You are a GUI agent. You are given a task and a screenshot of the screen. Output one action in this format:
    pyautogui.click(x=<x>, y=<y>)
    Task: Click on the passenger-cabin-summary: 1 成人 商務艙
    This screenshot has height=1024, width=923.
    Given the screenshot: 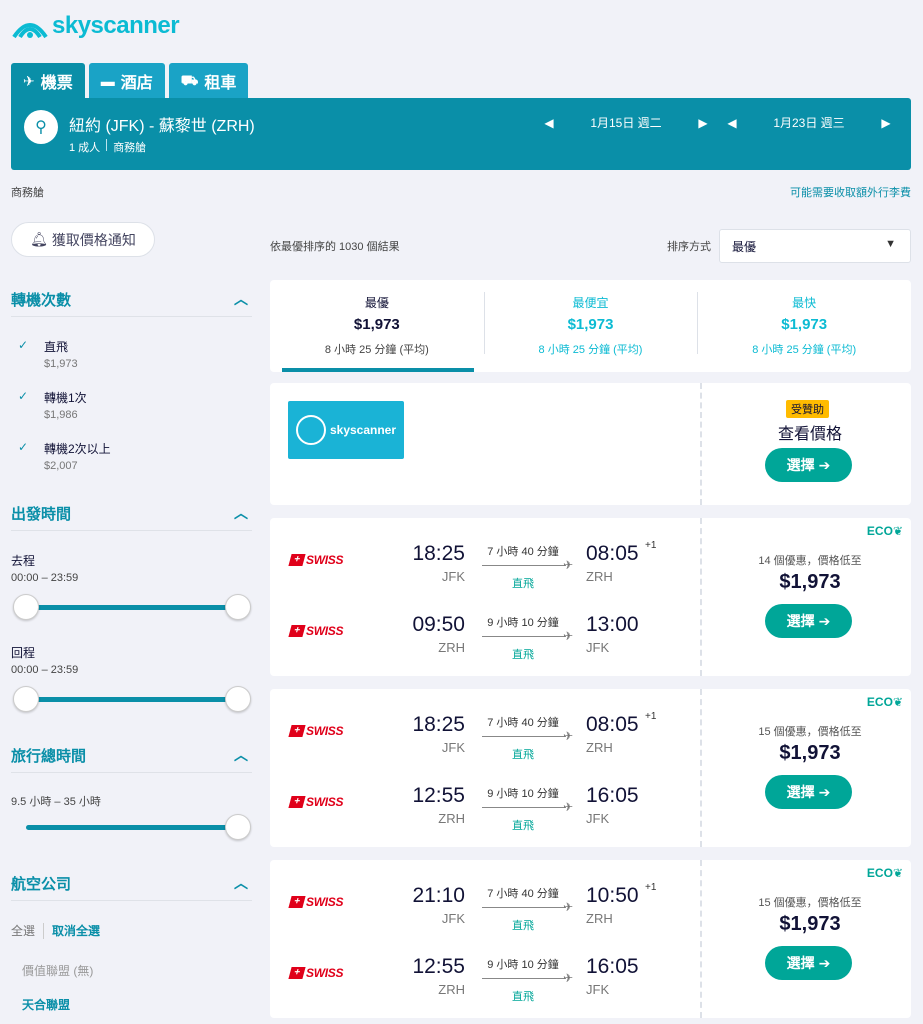 What is the action you would take?
    pyautogui.click(x=107, y=147)
    